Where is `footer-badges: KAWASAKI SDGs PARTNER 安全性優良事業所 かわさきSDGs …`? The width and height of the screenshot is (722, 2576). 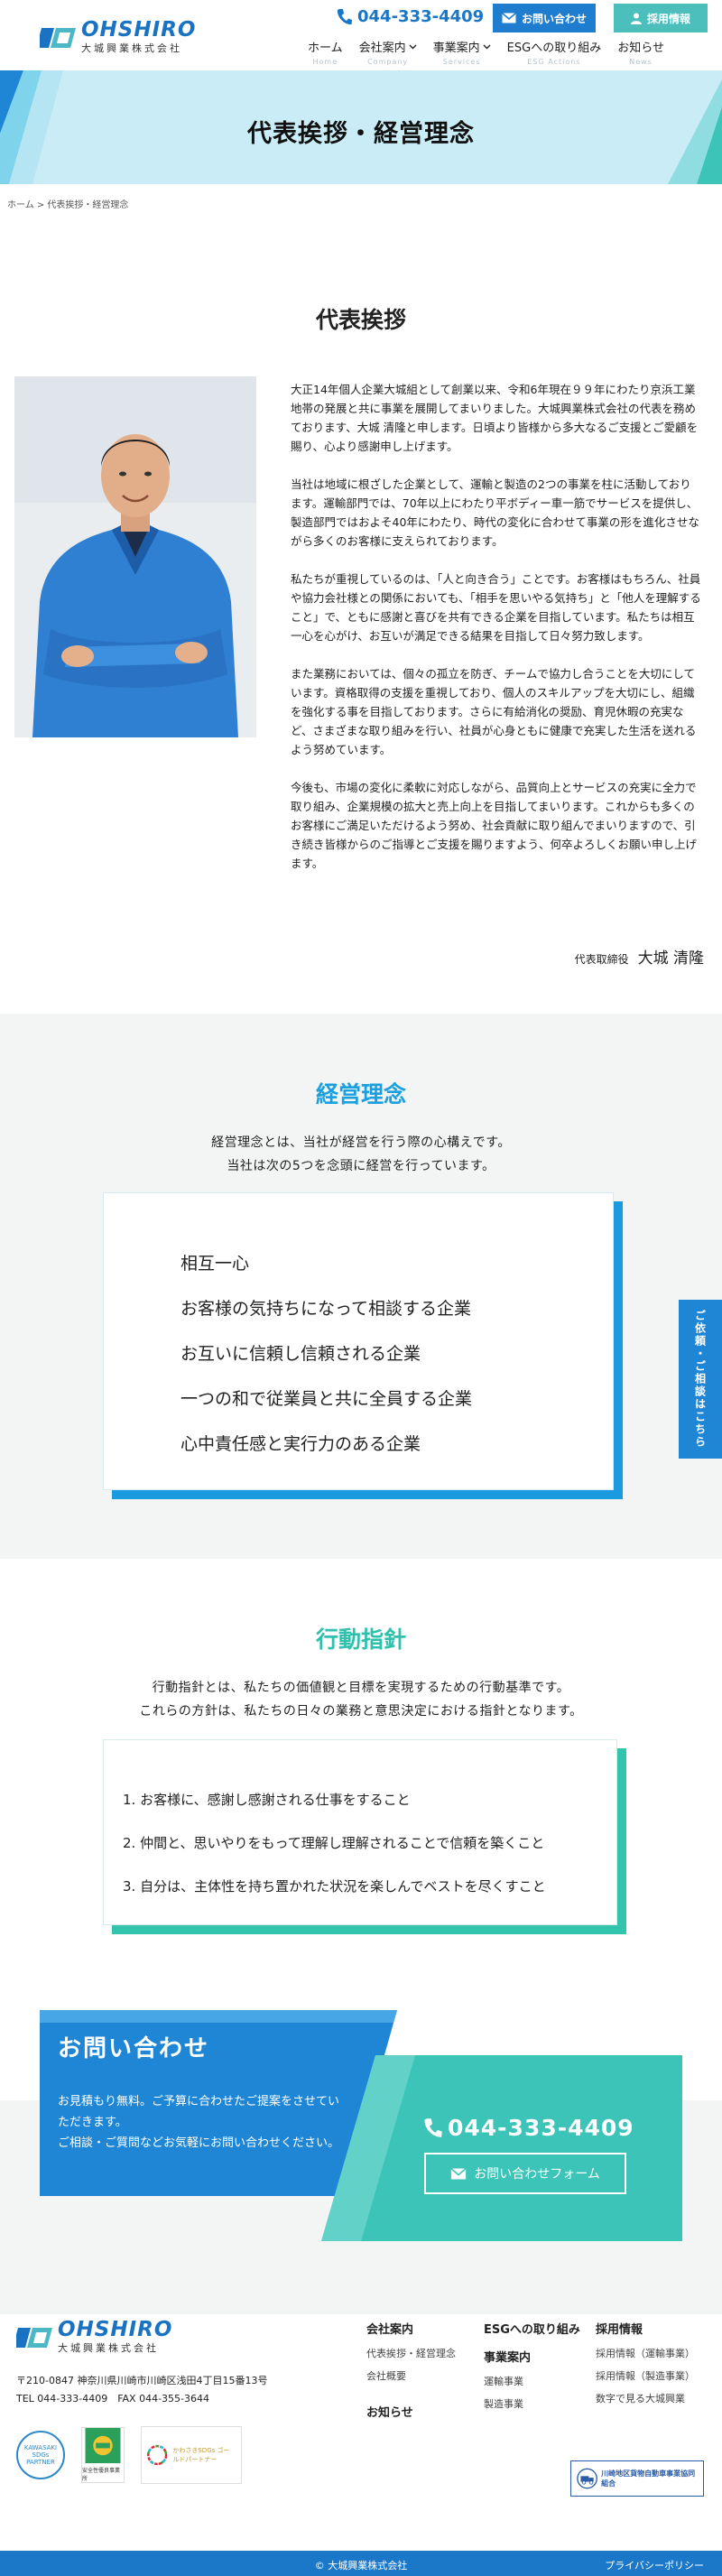
footer-badges: KAWASAKI SDGs PARTNER 安全性優良事業所 かわさきSDGs … is located at coordinates (129, 2455).